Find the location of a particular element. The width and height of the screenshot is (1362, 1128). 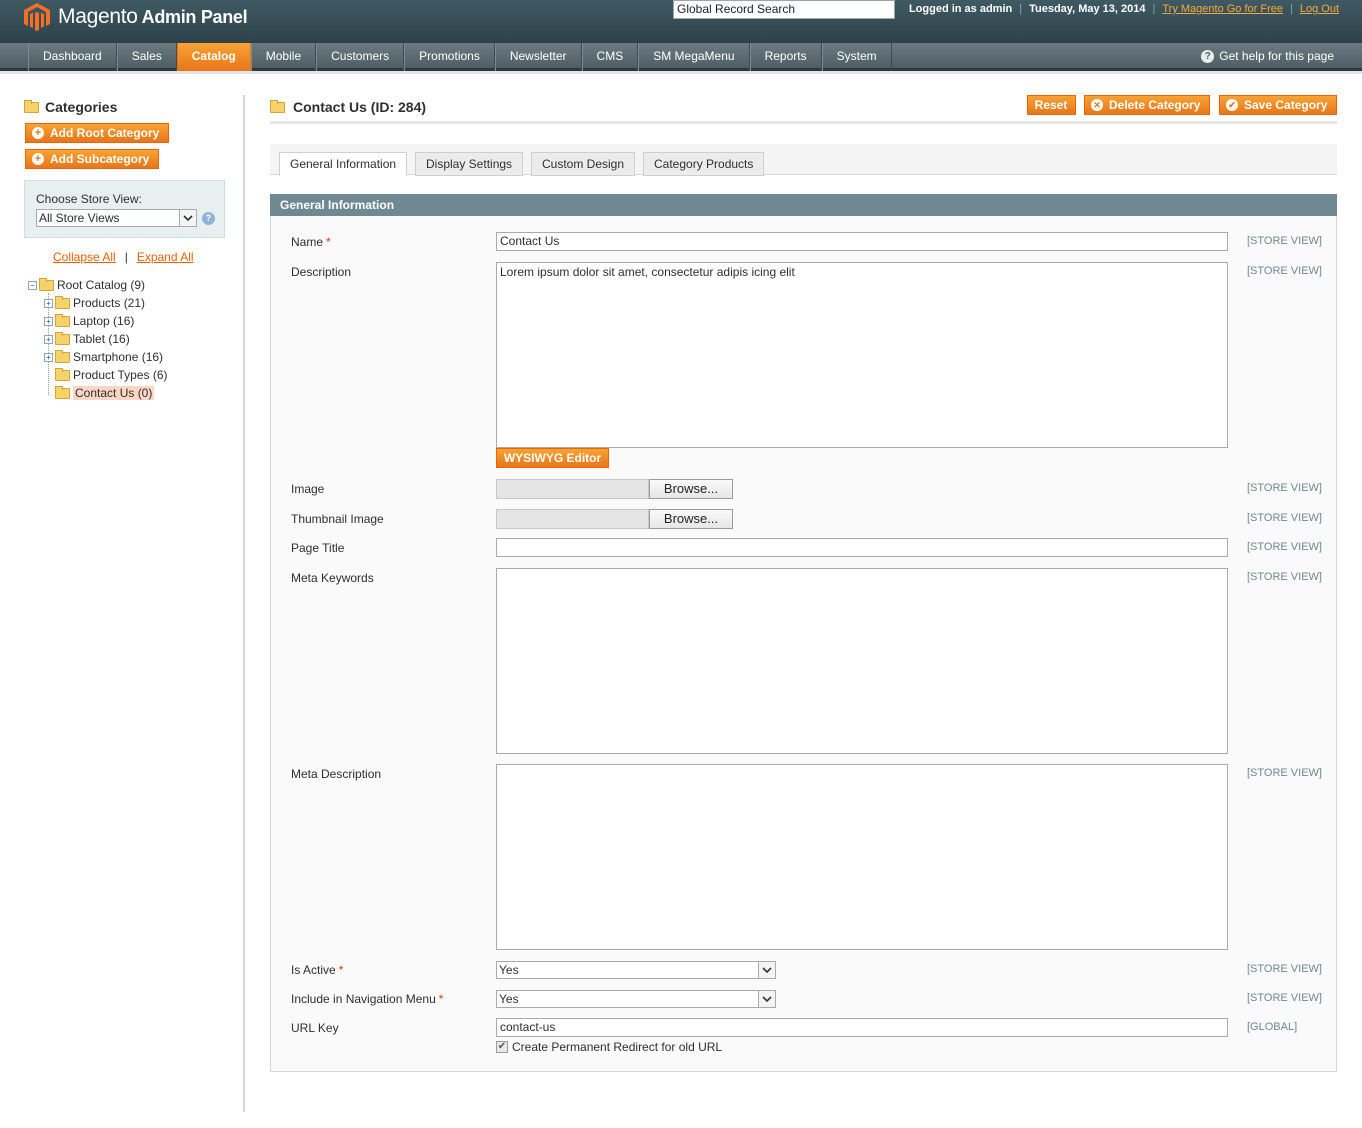

reset-button: Reset is located at coordinates (1051, 105).